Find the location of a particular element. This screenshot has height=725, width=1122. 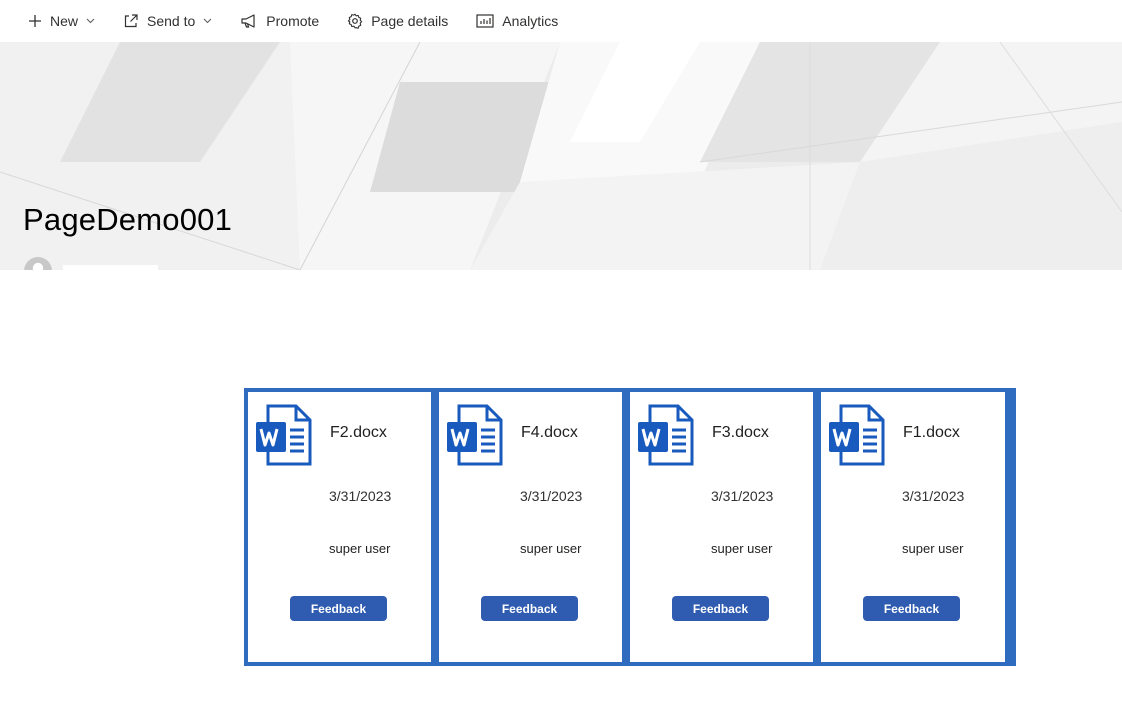

send-to-button: Send to is located at coordinates (167, 21).